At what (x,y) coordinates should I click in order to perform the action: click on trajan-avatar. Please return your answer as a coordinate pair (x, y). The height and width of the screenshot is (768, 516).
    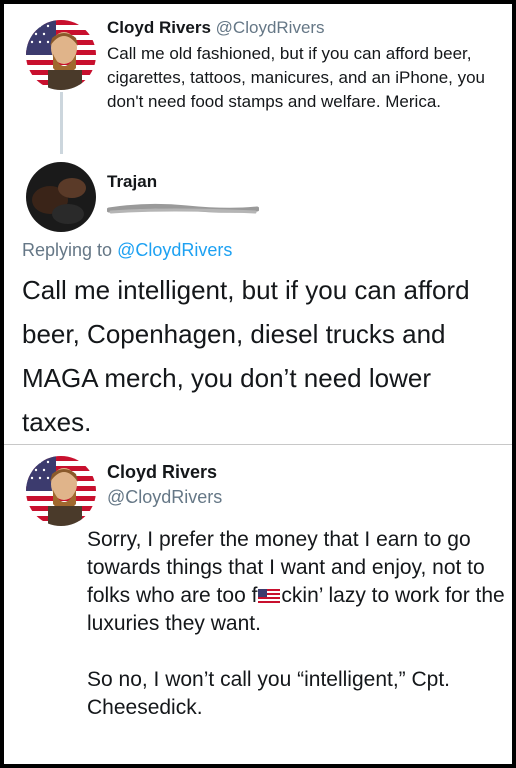
    Looking at the image, I should click on (61, 197).